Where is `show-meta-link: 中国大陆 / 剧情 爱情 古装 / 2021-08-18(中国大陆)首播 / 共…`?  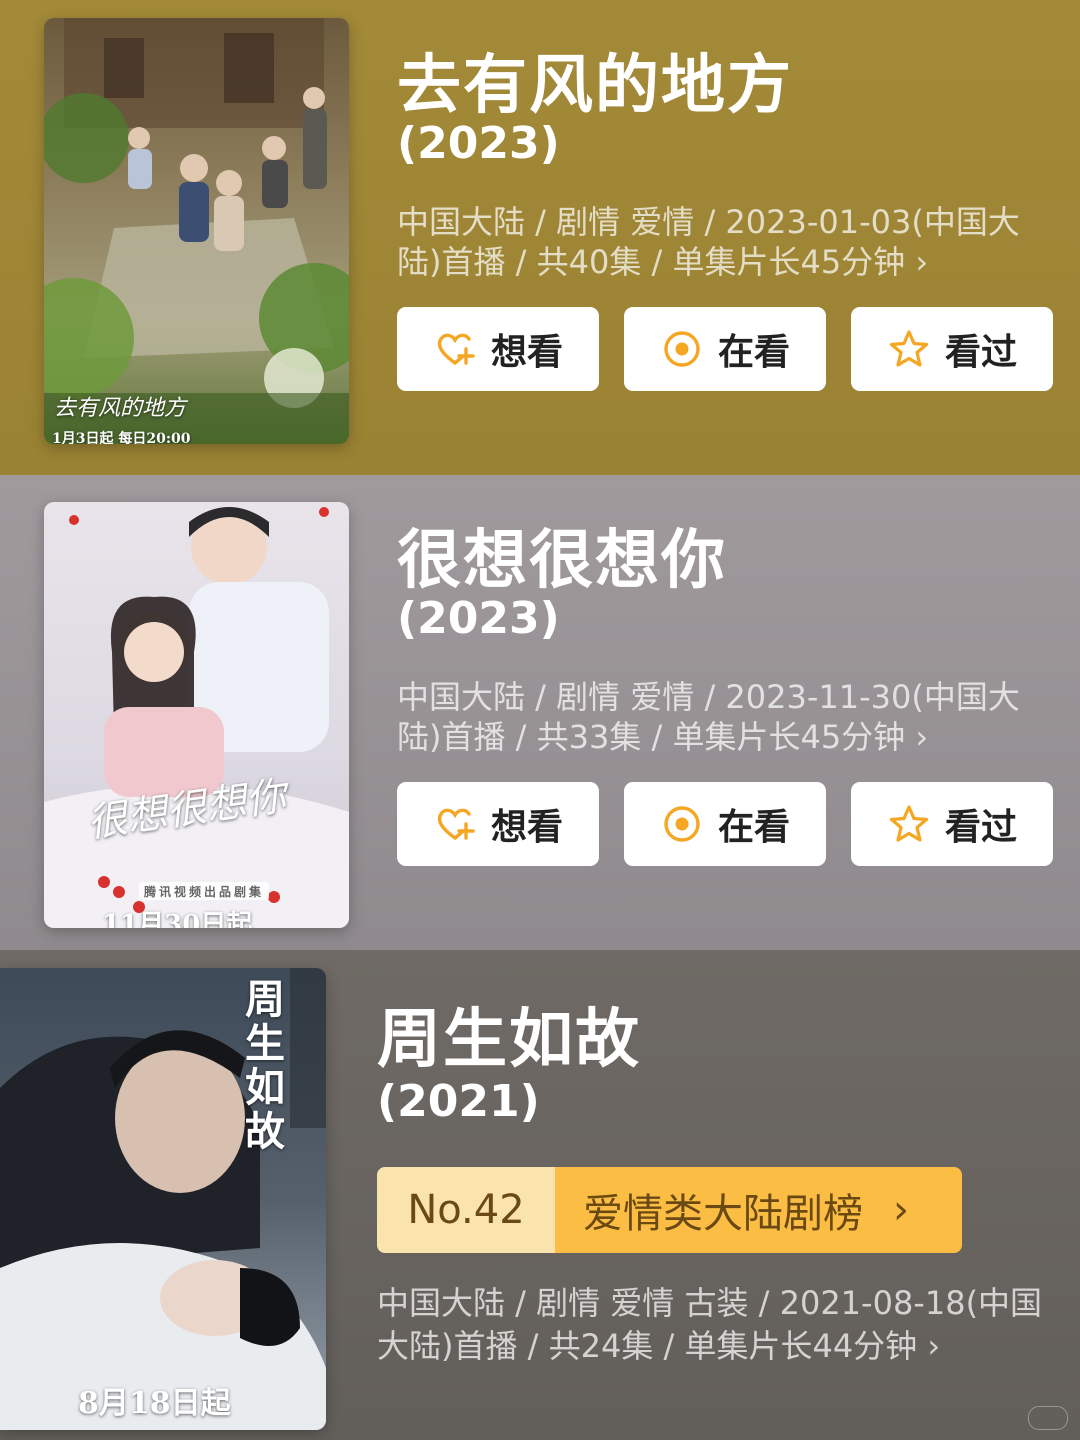 show-meta-link: 中国大陆 / 剧情 爱情 古装 / 2021-08-18(中国大陆)首播 / 共… is located at coordinates (722, 1325).